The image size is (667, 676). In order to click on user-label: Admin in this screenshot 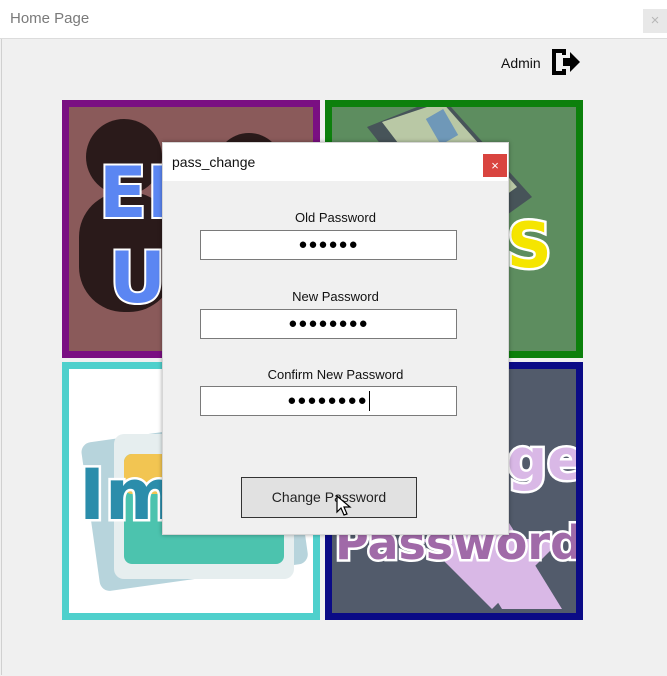, I will do `click(521, 63)`.